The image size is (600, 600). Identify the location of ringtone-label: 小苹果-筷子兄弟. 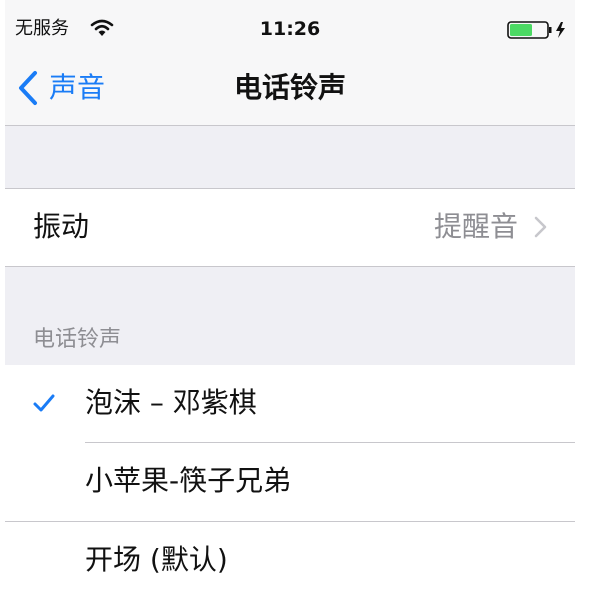
(188, 480).